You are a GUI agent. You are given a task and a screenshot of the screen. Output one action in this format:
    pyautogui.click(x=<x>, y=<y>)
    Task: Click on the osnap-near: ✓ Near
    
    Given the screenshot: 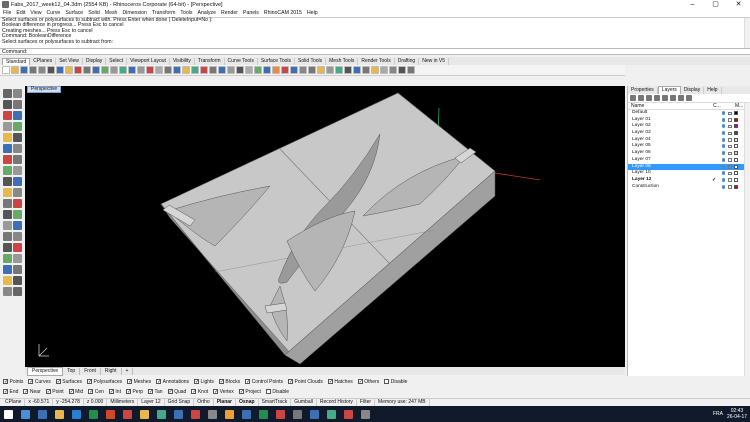 What is the action you would take?
    pyautogui.click(x=32, y=392)
    